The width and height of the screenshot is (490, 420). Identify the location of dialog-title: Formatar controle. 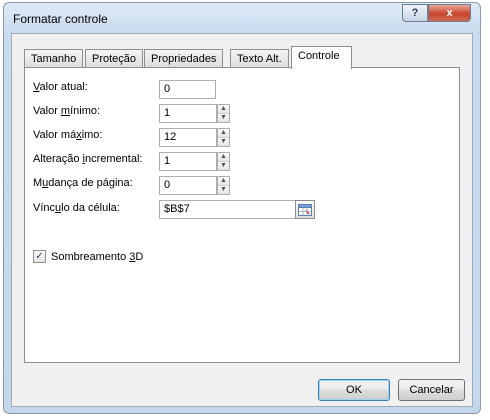
(60, 19).